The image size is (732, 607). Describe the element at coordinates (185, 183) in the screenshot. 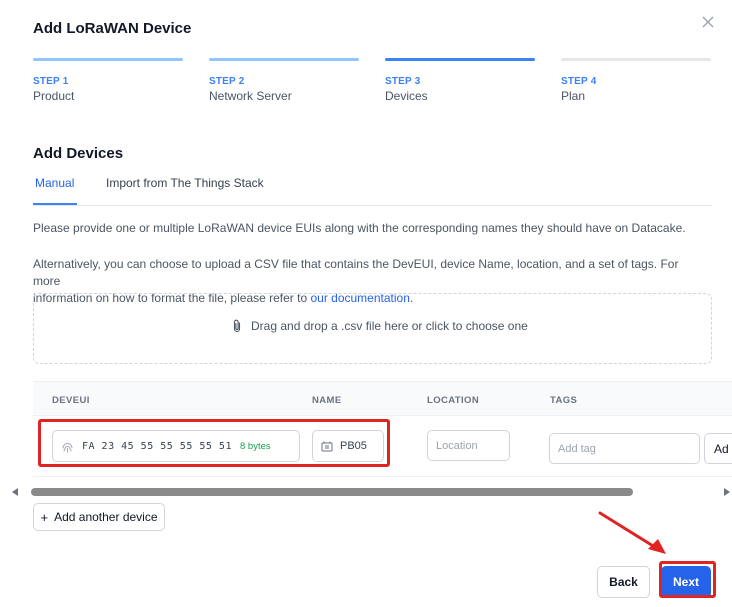

I see `tab-import: Import from The Things Stack` at that location.